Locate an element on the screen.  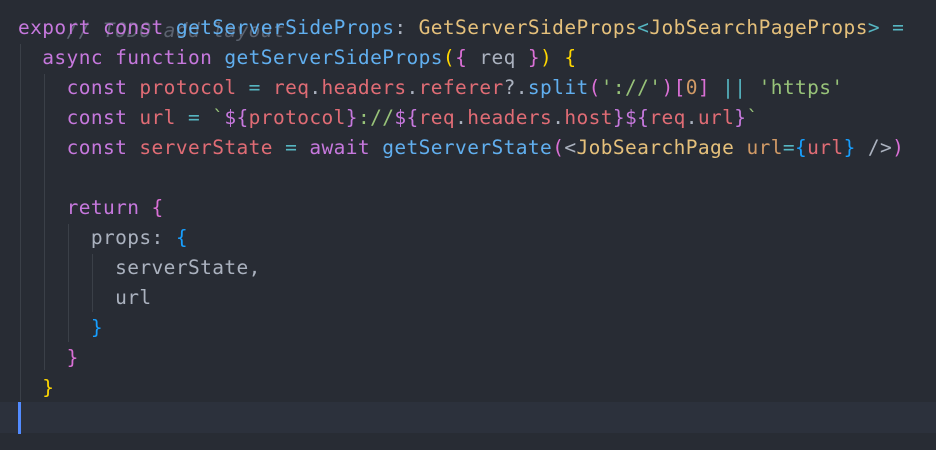
code-line-10: url is located at coordinates (85, 298).